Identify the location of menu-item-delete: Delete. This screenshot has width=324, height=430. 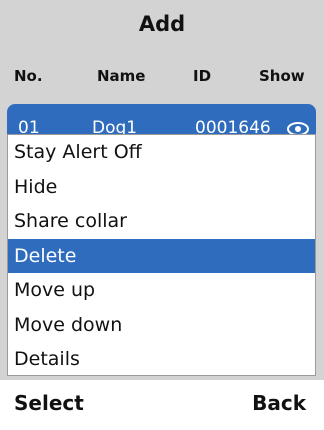
(161, 255).